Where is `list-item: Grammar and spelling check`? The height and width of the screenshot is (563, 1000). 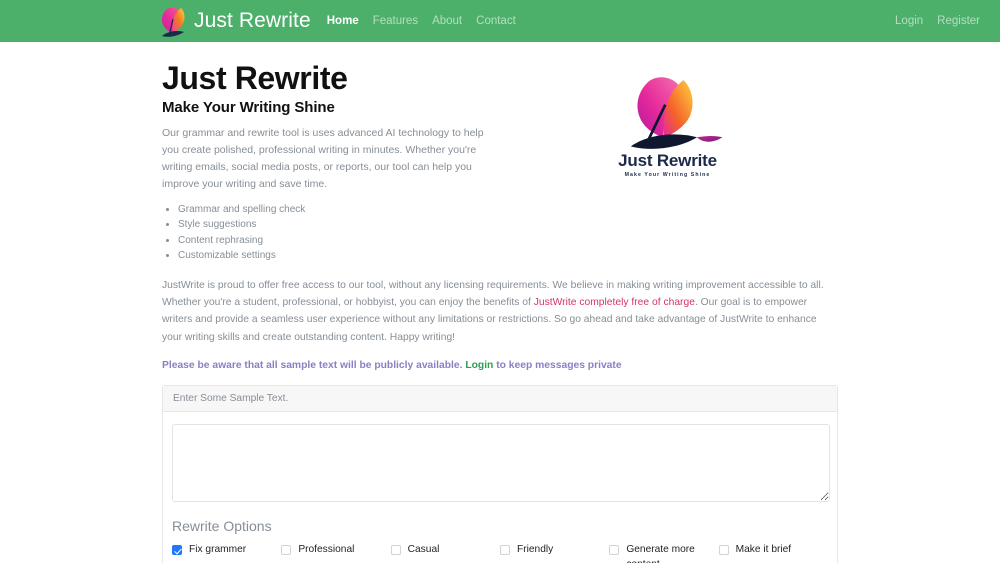 list-item: Grammar and spelling check is located at coordinates (337, 210).